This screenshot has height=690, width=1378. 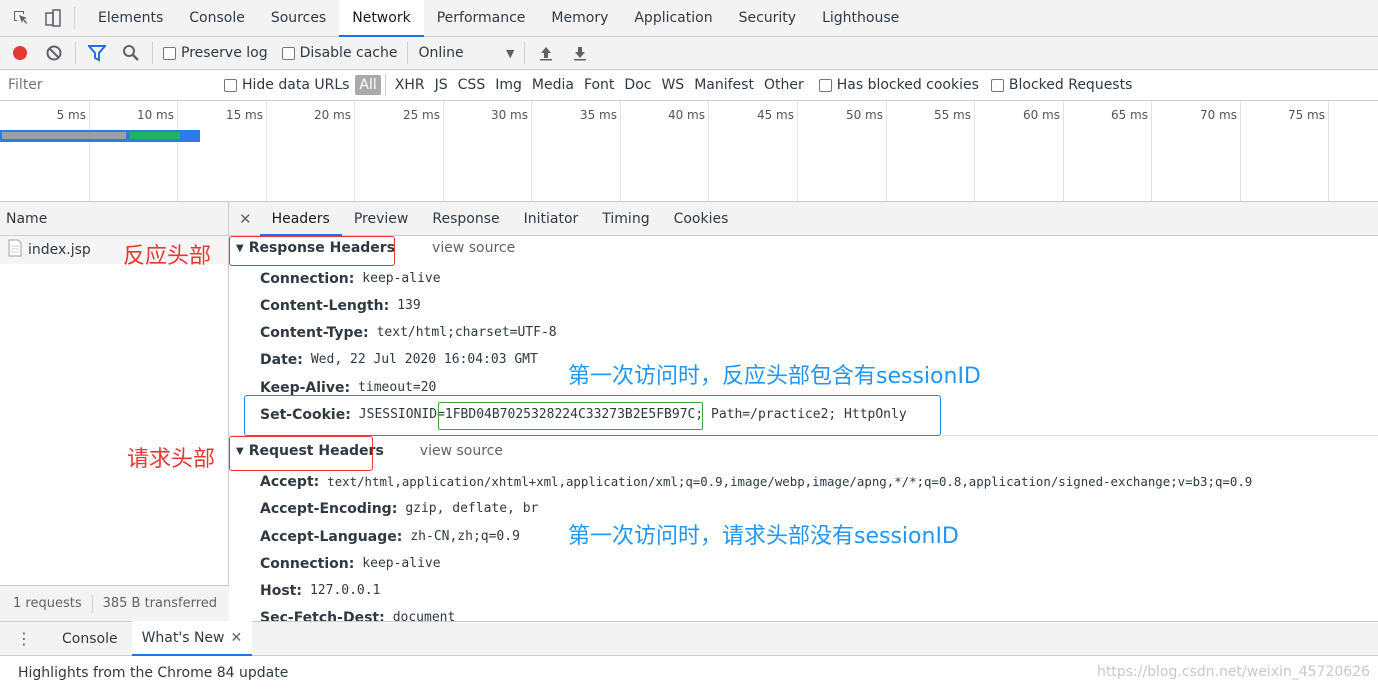 What do you see at coordinates (580, 53) in the screenshot?
I see `export-har-icon` at bounding box center [580, 53].